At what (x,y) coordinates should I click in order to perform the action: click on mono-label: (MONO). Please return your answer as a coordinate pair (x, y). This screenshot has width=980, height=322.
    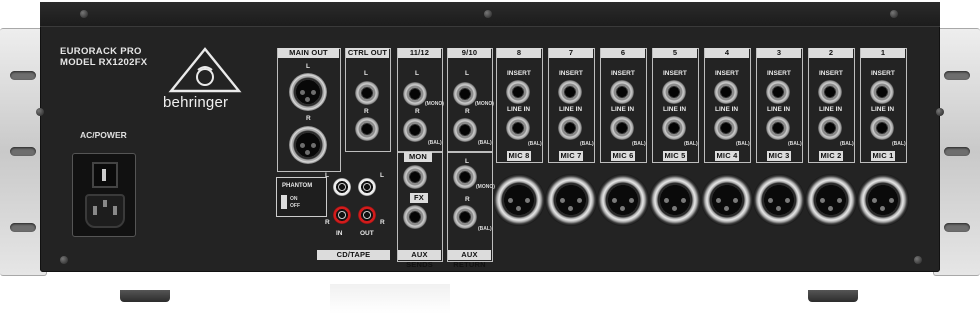
    Looking at the image, I should click on (434, 104).